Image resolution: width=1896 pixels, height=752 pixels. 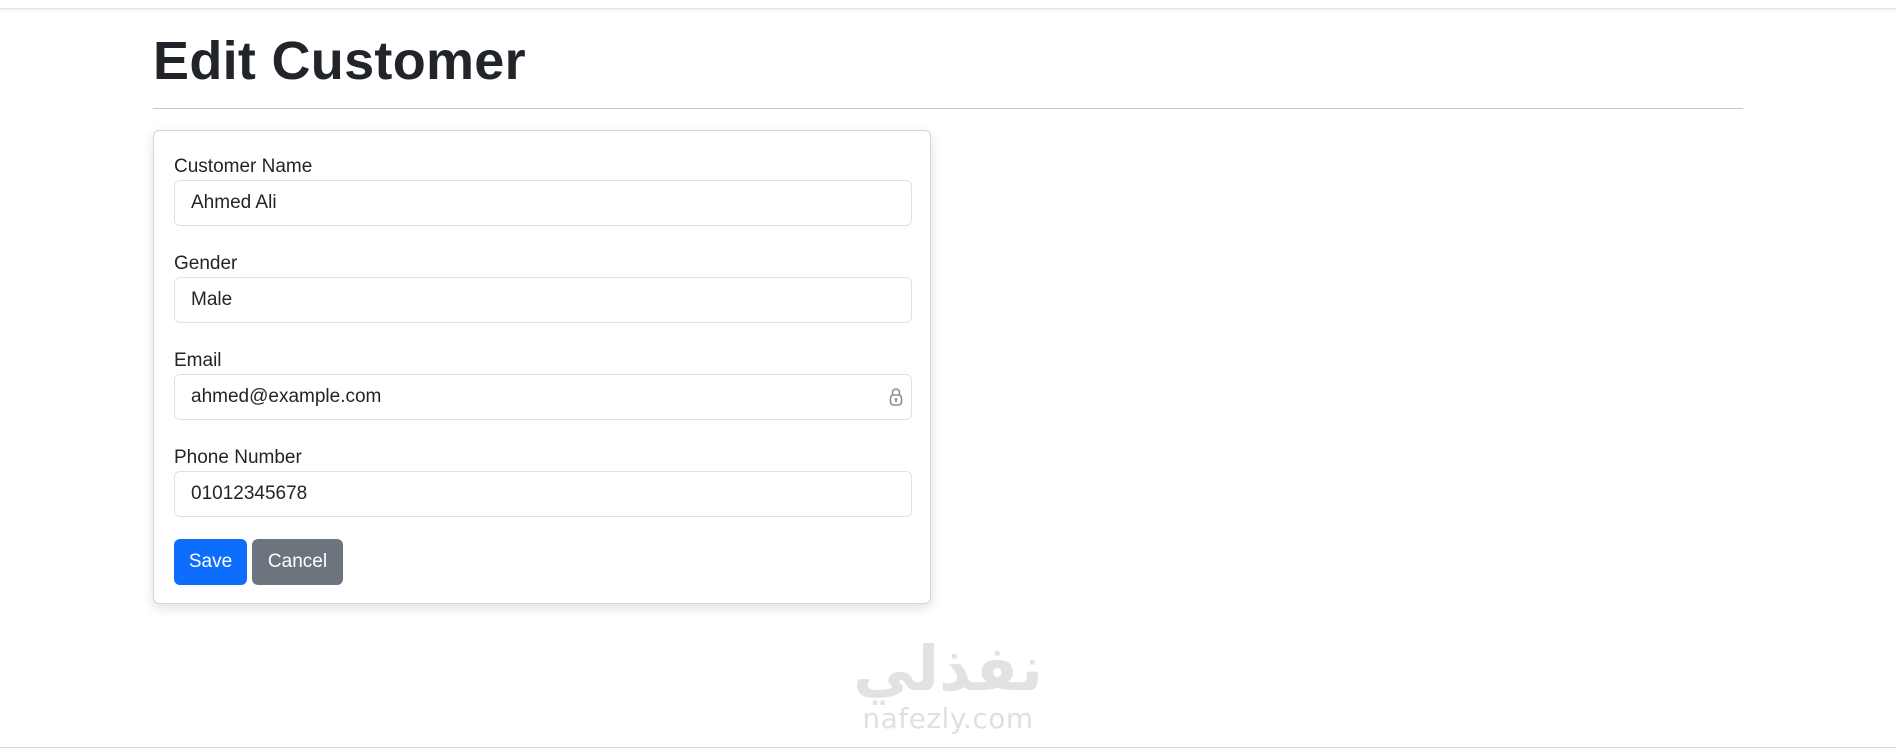 What do you see at coordinates (948, 4) in the screenshot?
I see `top-navbar` at bounding box center [948, 4].